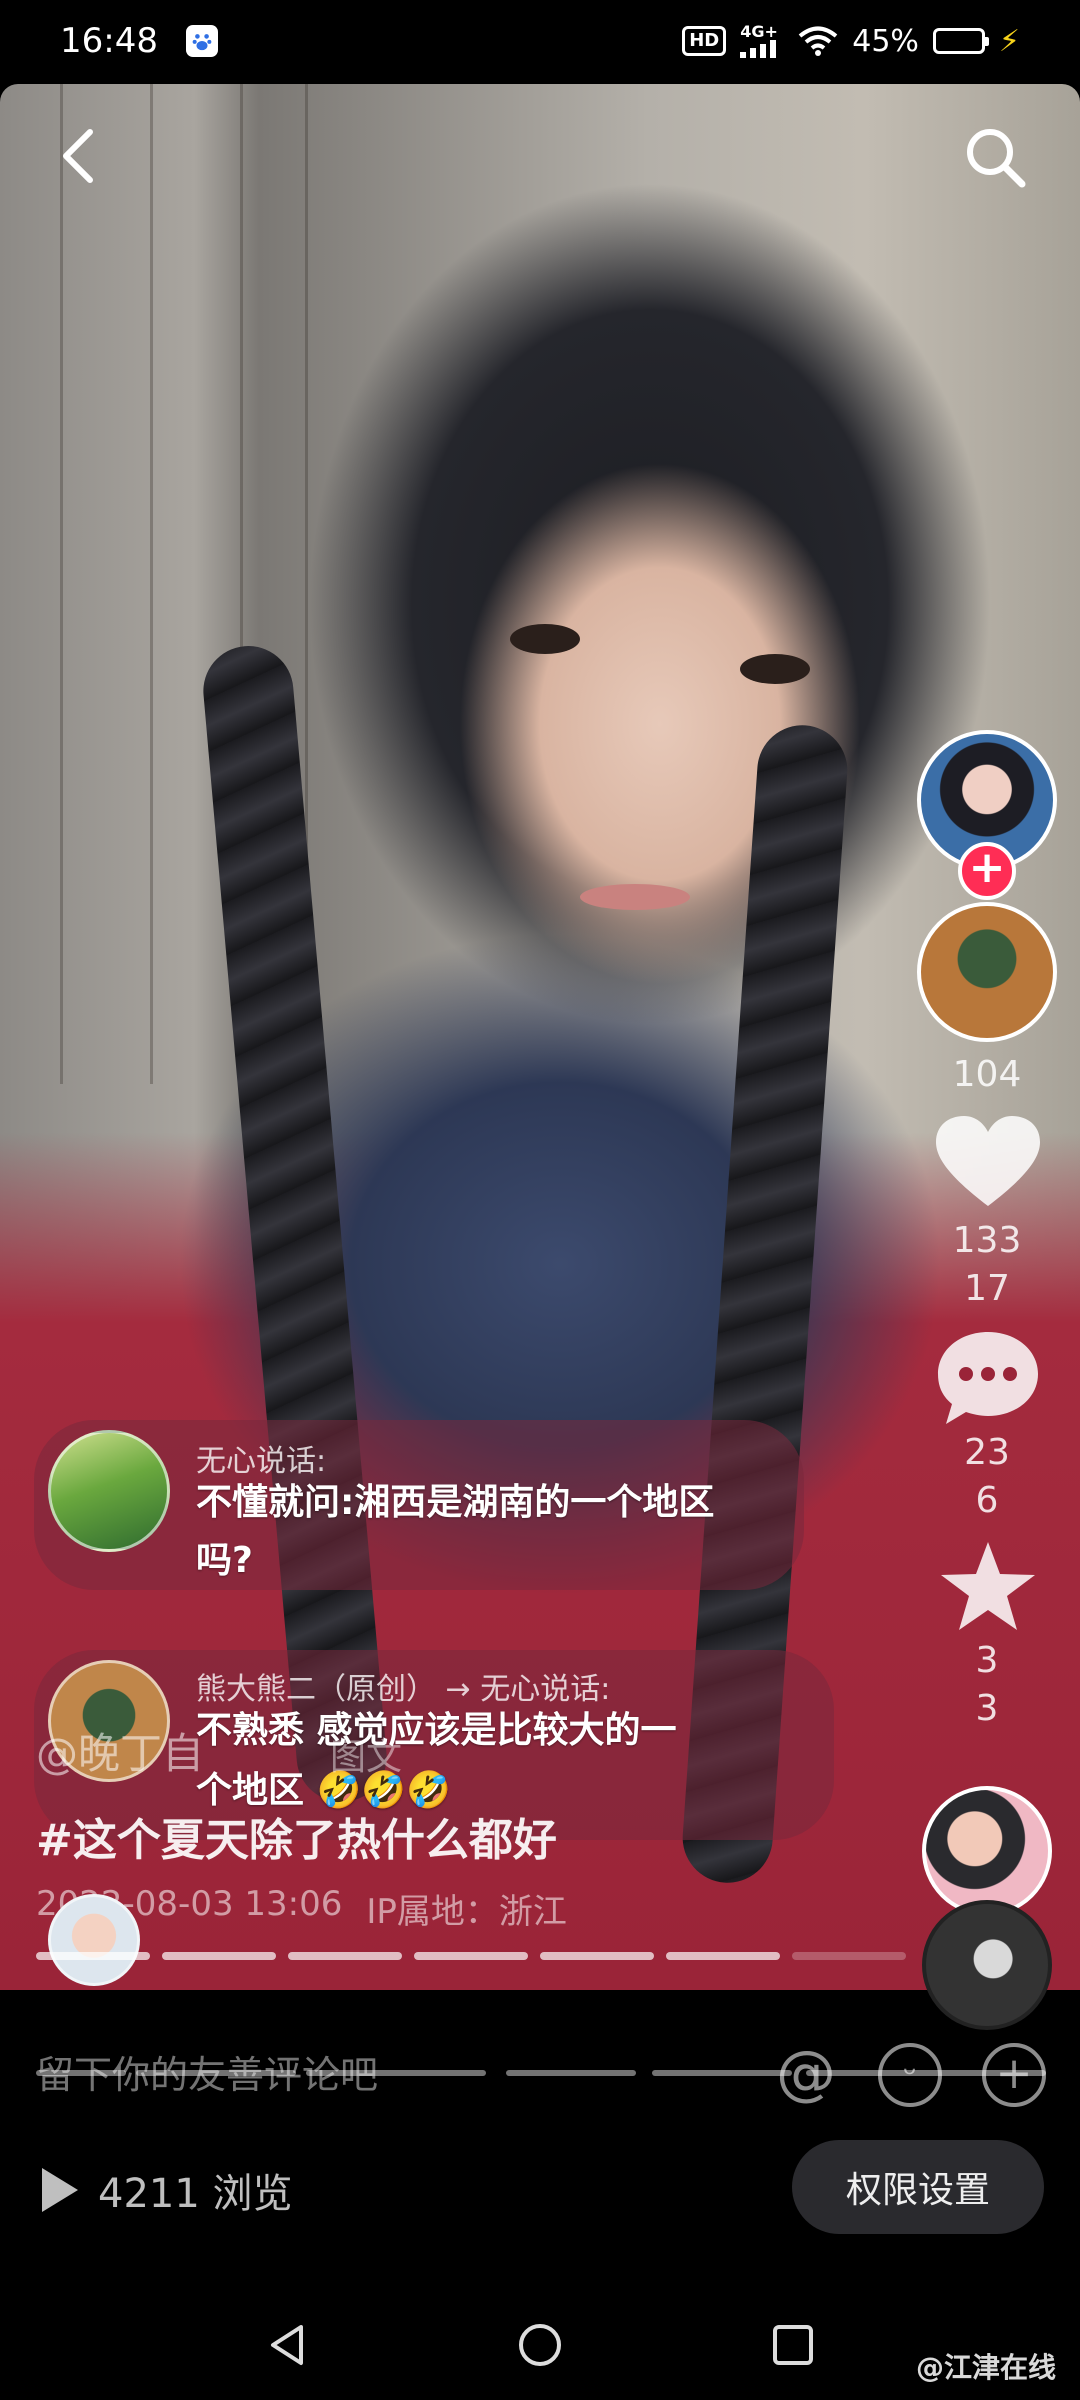 This screenshot has height=2400, width=1080. I want to click on comment-icon, so click(988, 1378).